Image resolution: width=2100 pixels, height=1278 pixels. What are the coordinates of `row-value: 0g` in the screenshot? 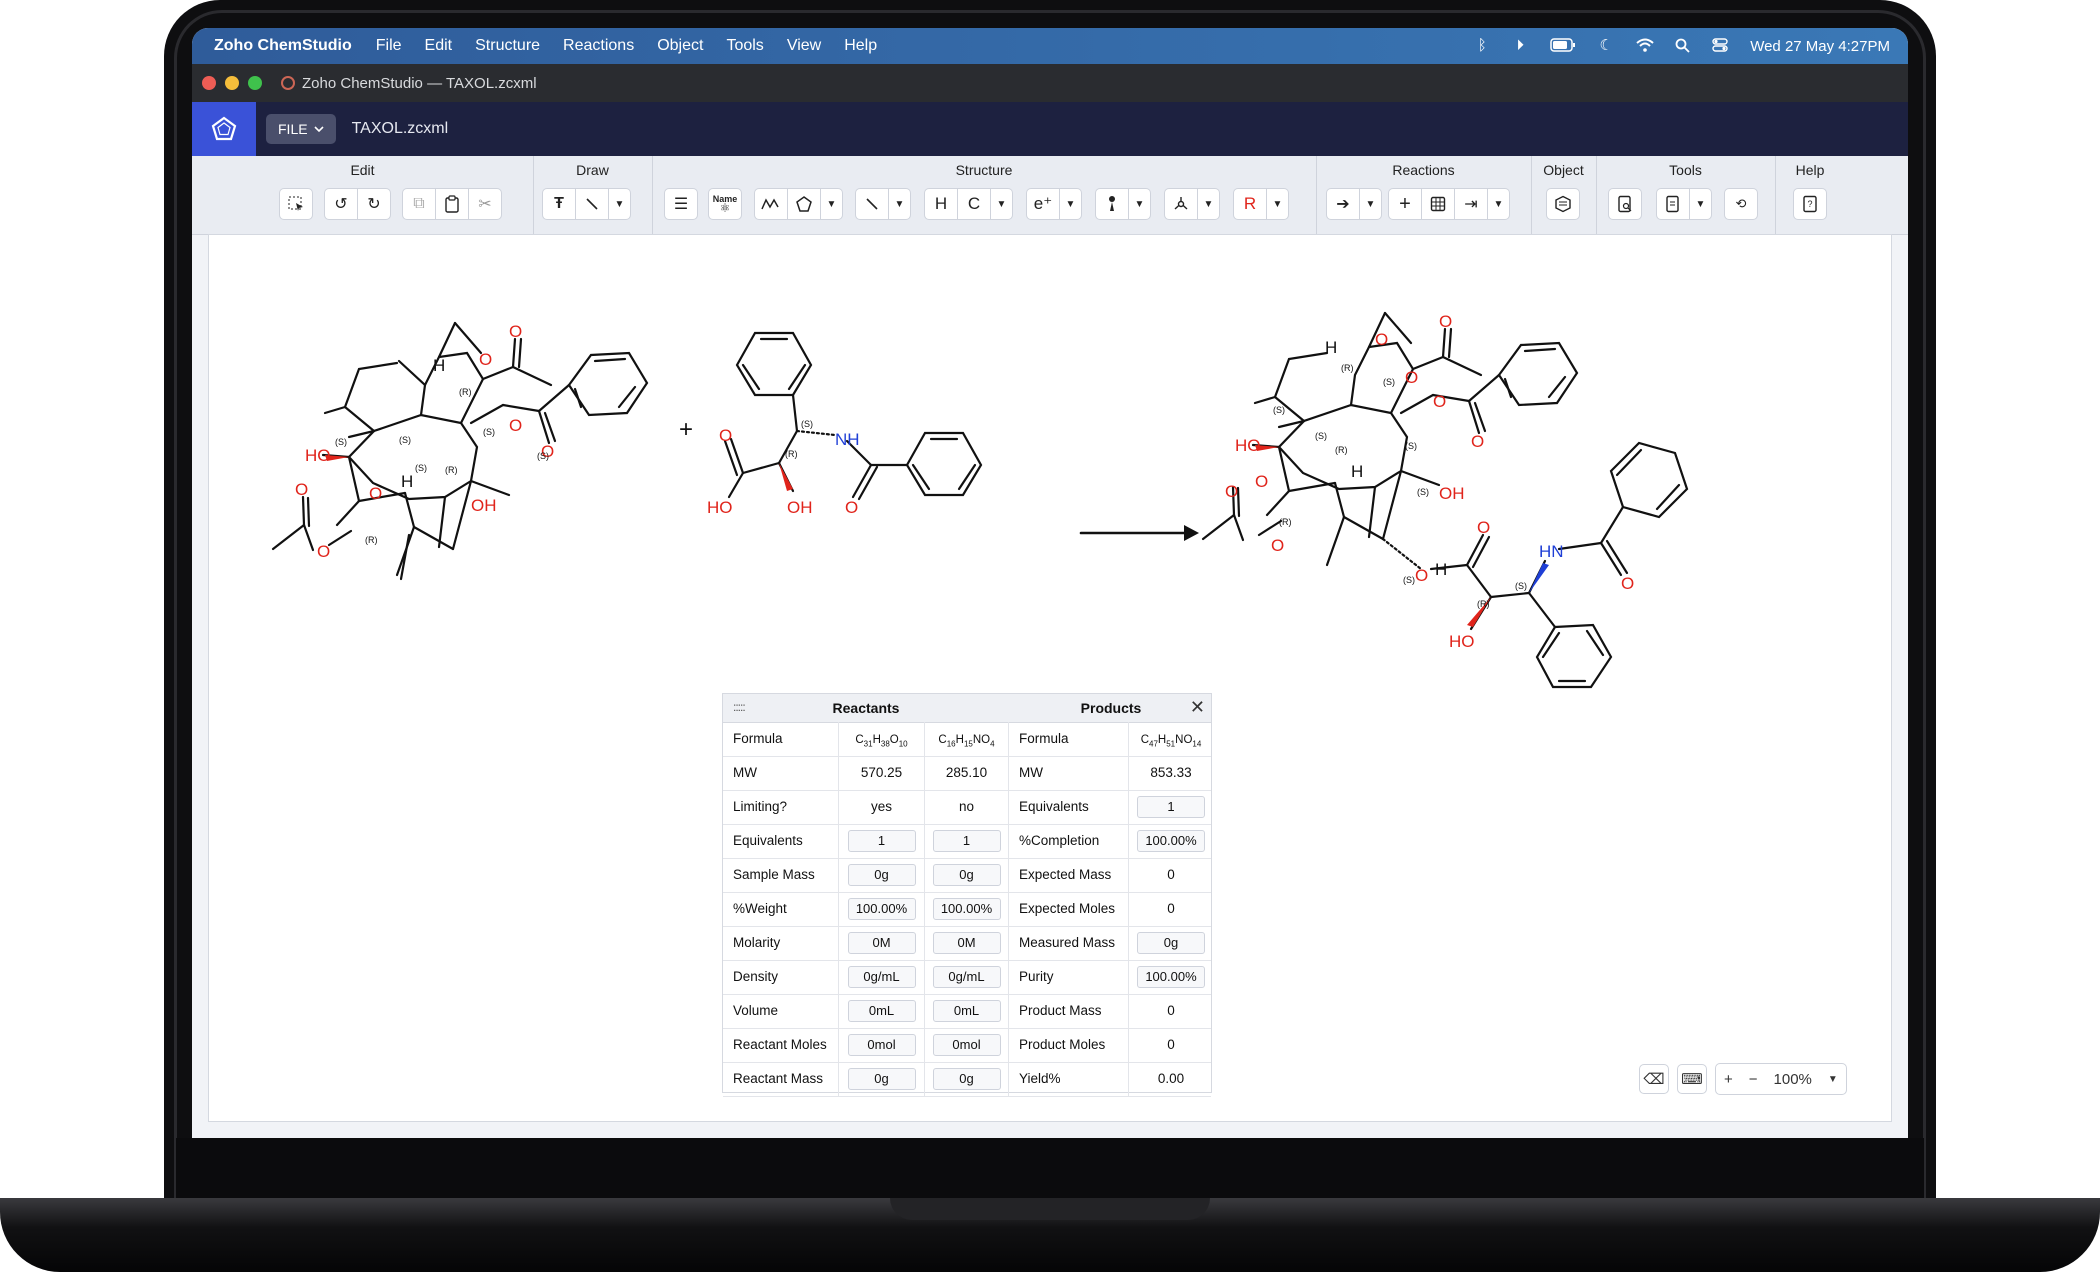 It's located at (882, 1079).